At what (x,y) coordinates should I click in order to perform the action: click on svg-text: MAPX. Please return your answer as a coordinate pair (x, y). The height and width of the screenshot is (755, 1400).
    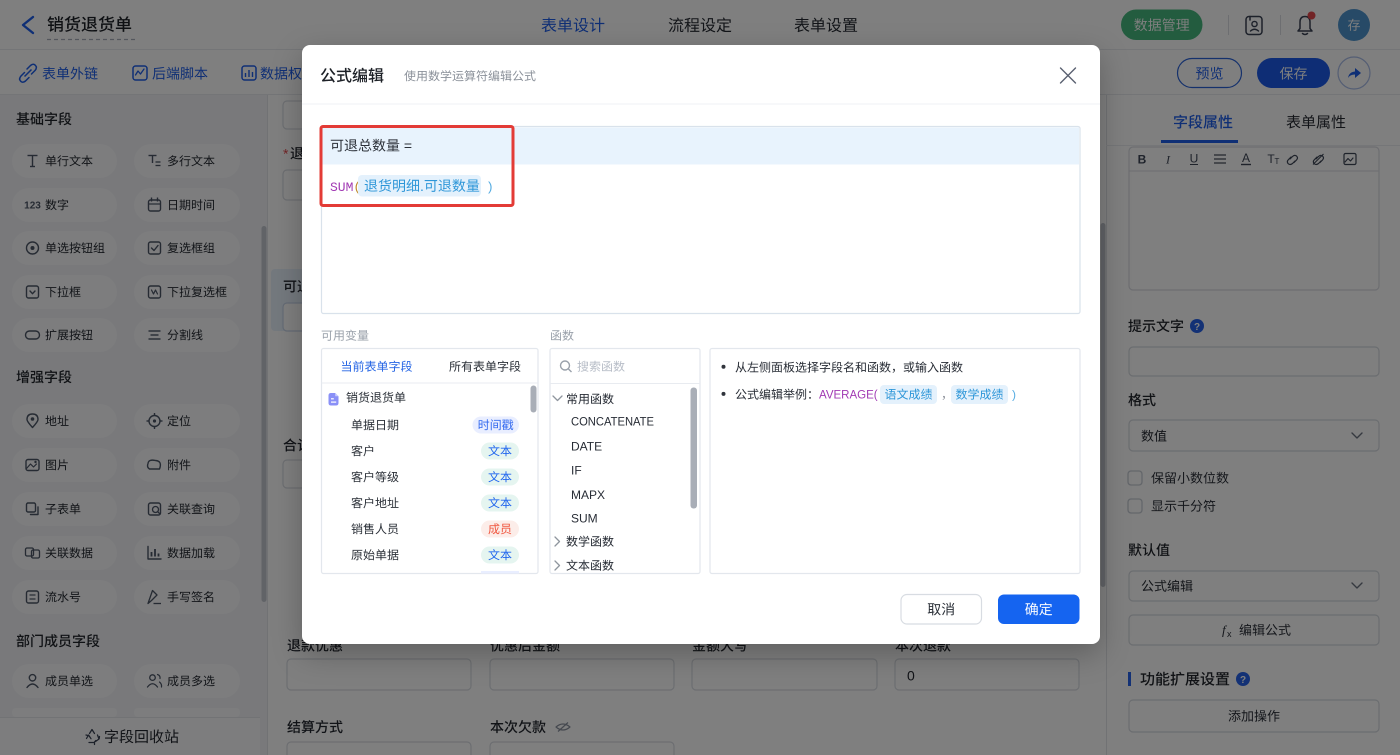
    Looking at the image, I should click on (588, 495).